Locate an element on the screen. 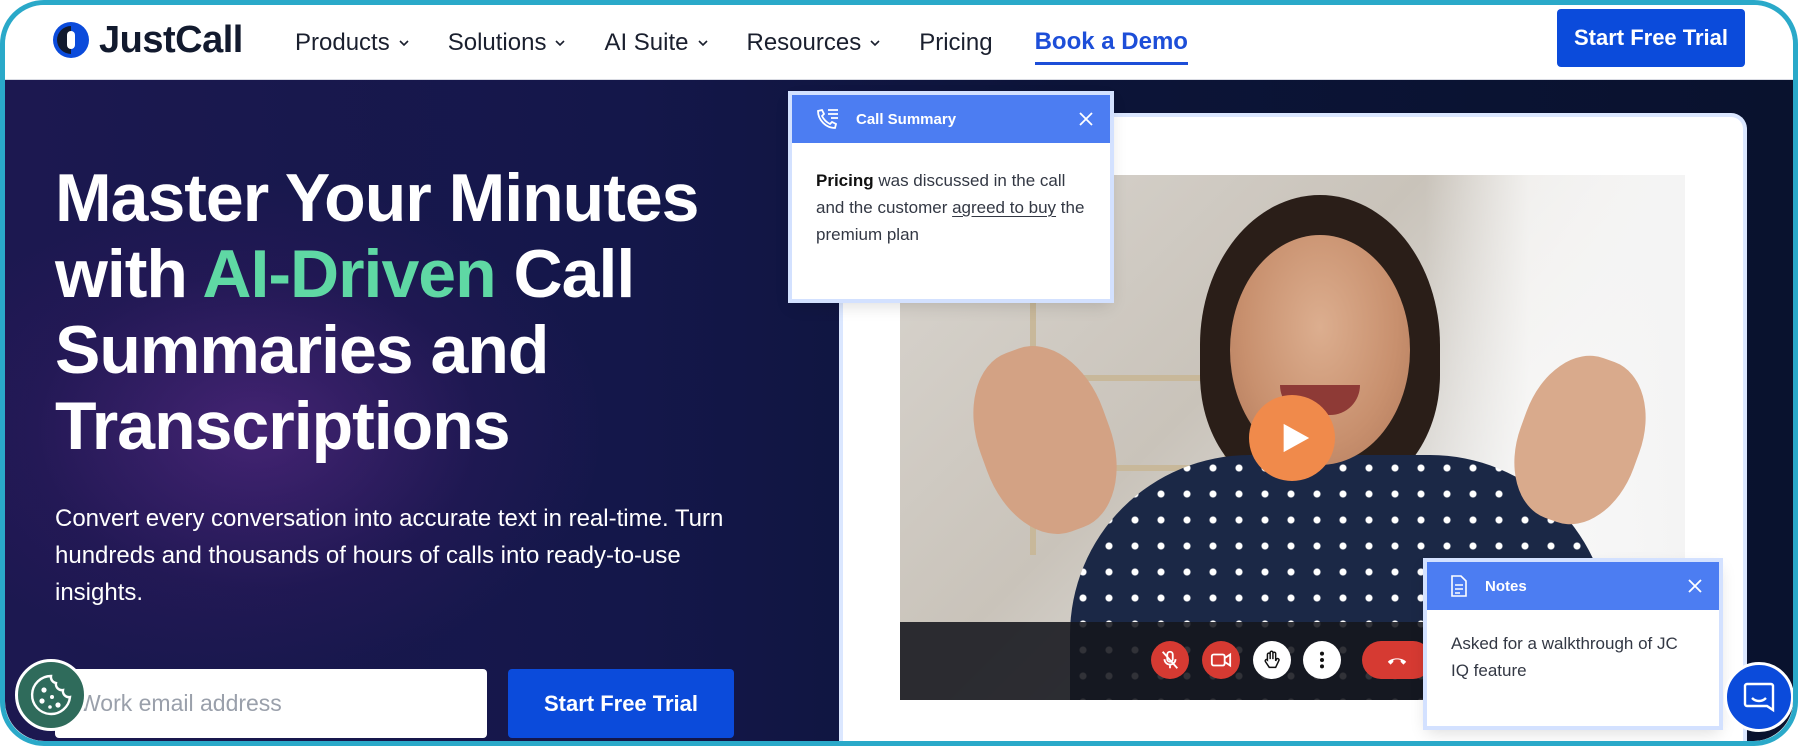 This screenshot has width=1798, height=746. justcall-logo-icon is located at coordinates (71, 40).